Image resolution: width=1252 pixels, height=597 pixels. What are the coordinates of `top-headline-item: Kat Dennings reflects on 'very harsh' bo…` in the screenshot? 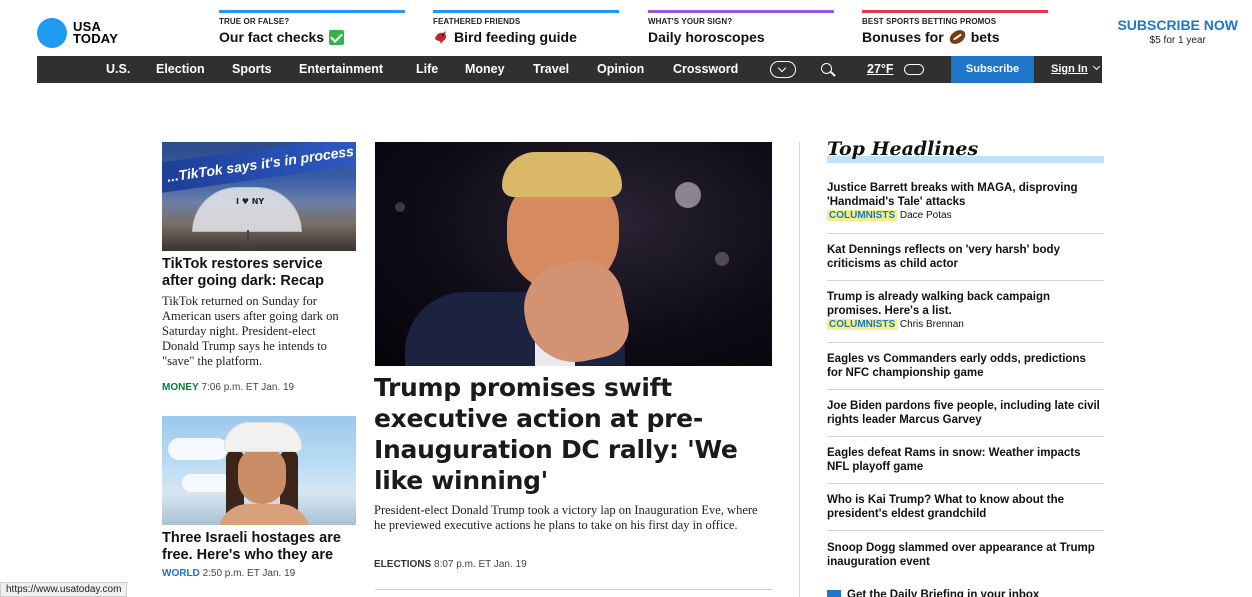 It's located at (965, 257).